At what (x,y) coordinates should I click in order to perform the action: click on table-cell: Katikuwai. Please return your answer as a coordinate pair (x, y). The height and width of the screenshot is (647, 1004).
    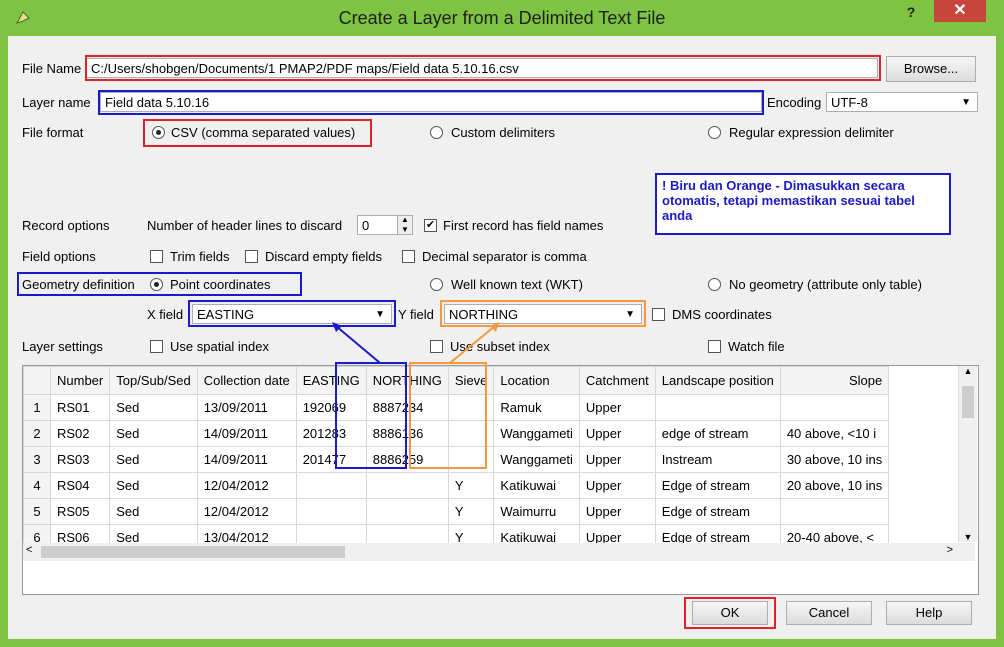
    Looking at the image, I should click on (536, 485).